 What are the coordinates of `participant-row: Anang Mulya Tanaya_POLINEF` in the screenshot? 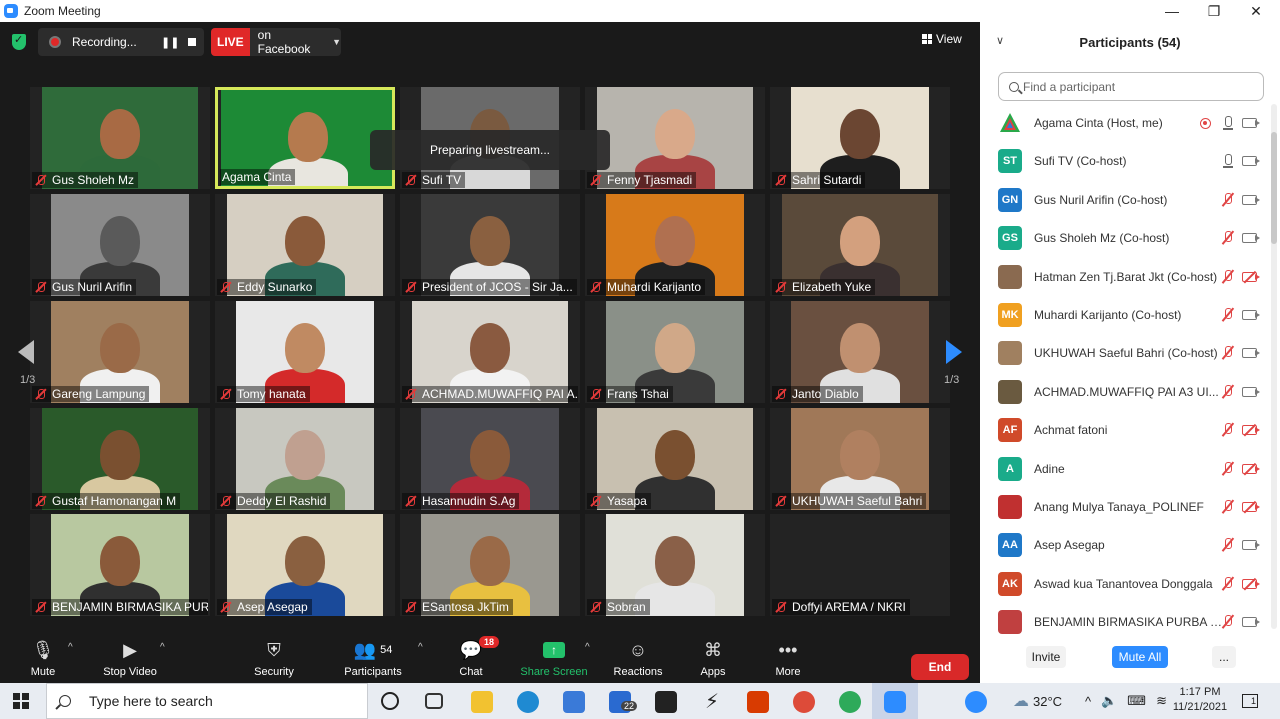 It's located at (1125, 507).